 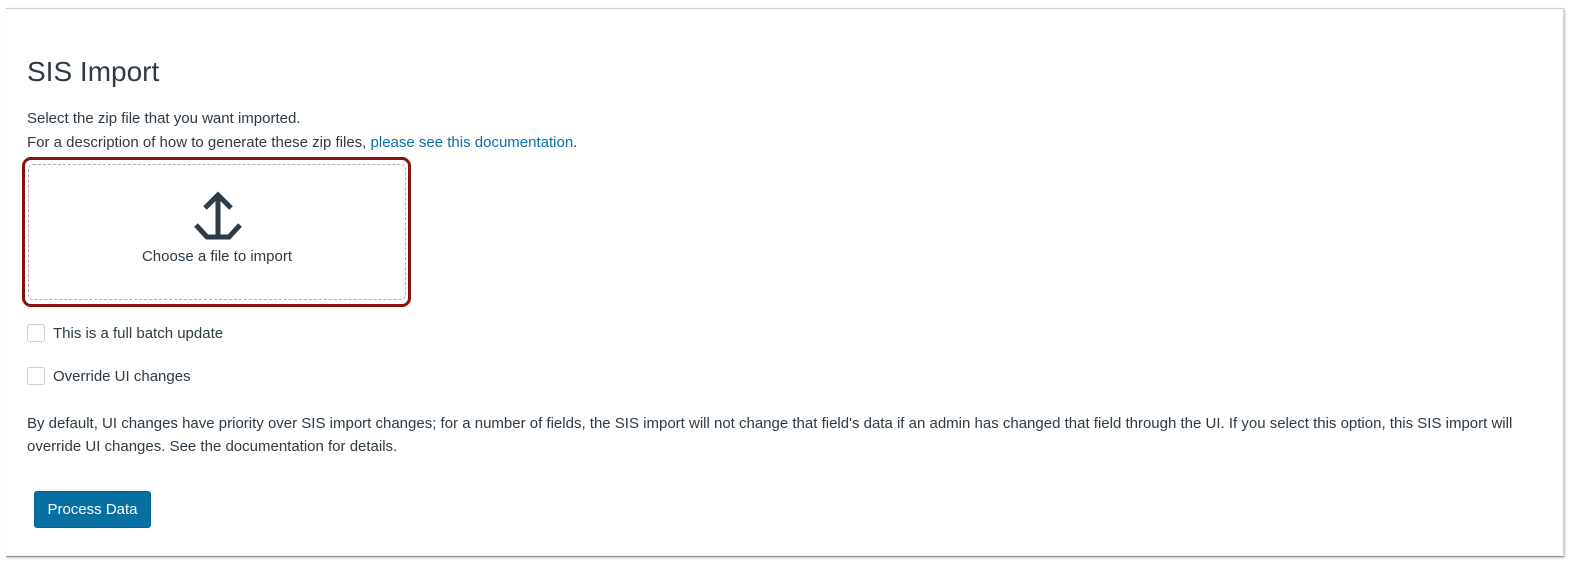 I want to click on full-batch-update-checkbox, so click(x=36, y=333).